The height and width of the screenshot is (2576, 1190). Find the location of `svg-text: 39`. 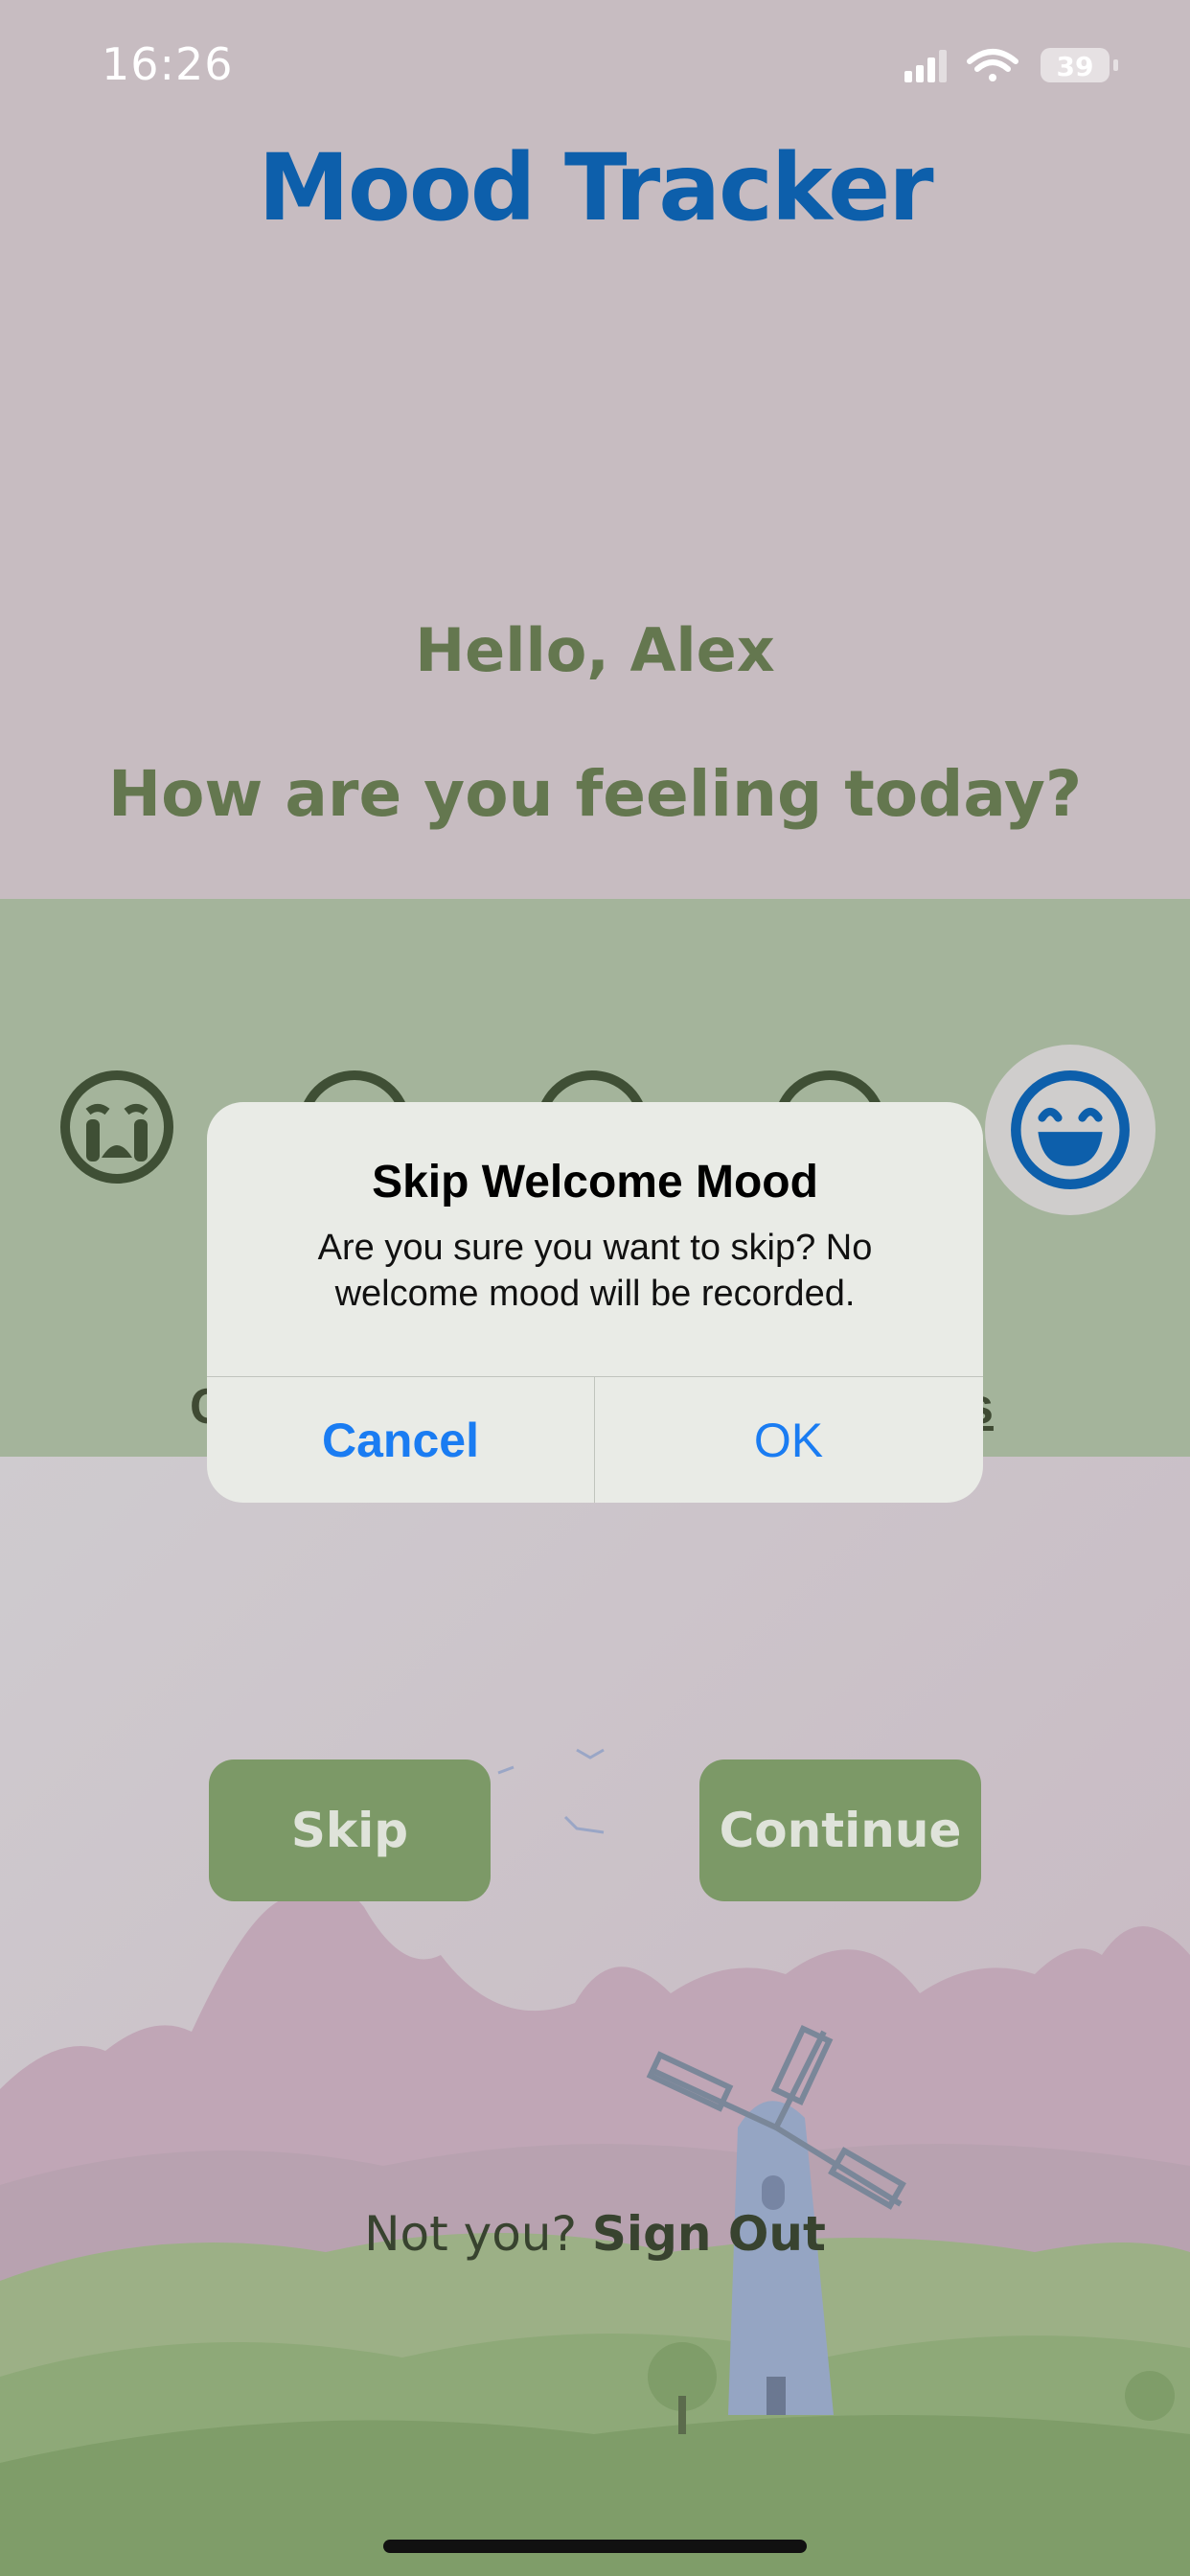

svg-text: 39 is located at coordinates (1075, 66).